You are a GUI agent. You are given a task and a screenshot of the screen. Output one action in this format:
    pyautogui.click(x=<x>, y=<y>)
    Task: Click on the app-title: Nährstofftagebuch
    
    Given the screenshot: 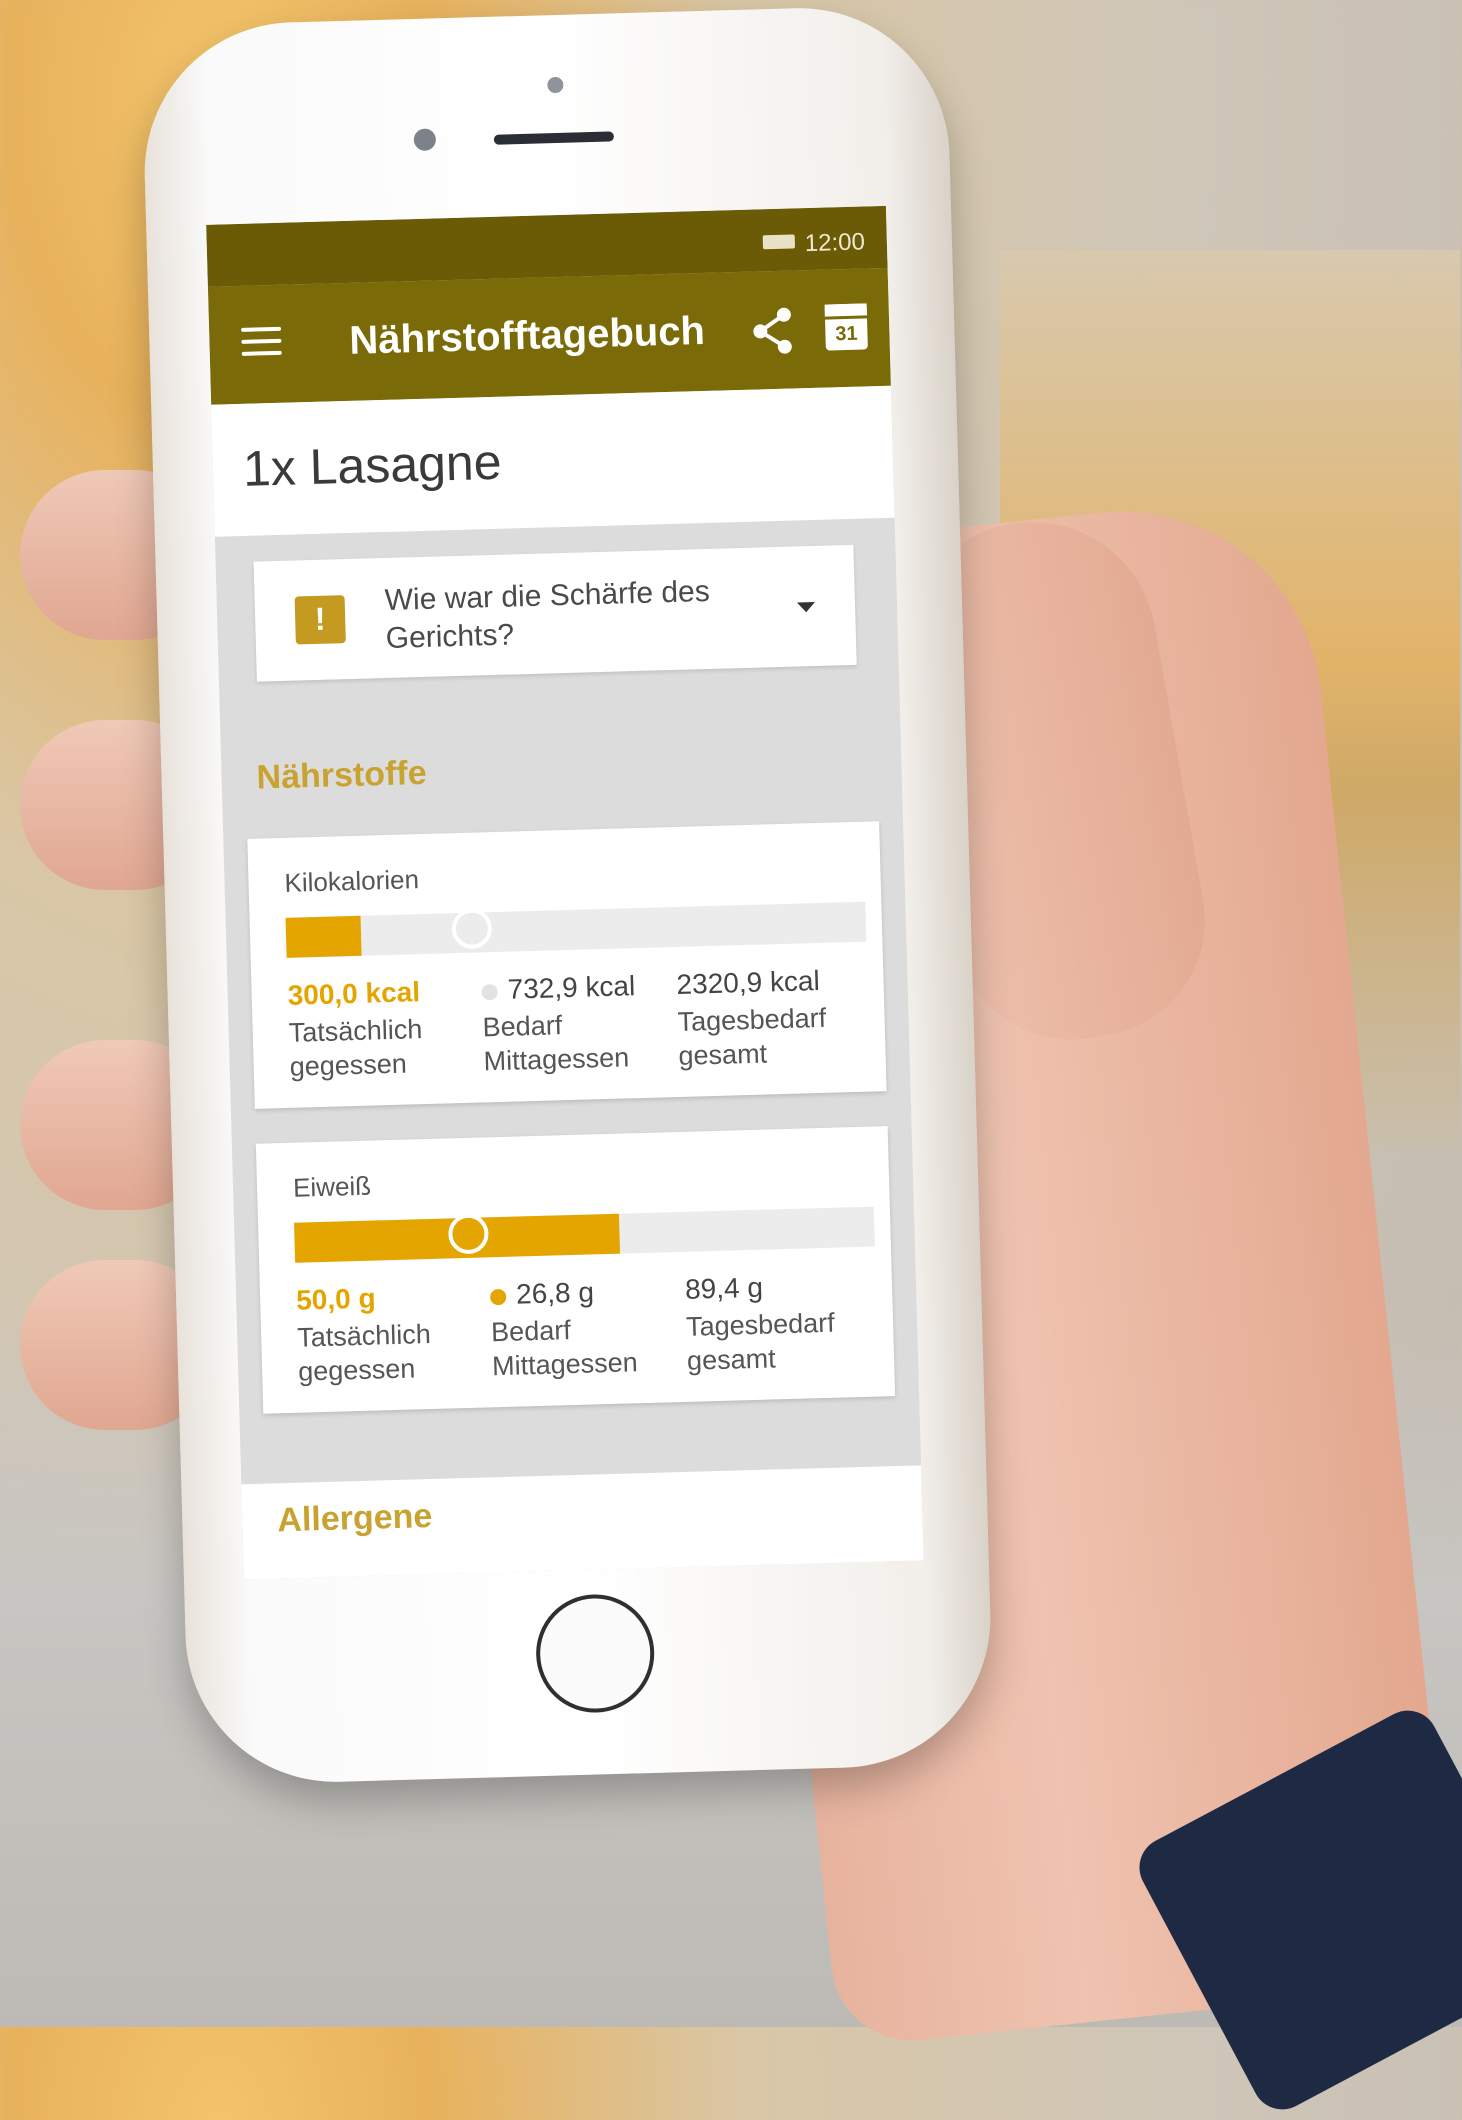 What is the action you would take?
    pyautogui.click(x=527, y=335)
    